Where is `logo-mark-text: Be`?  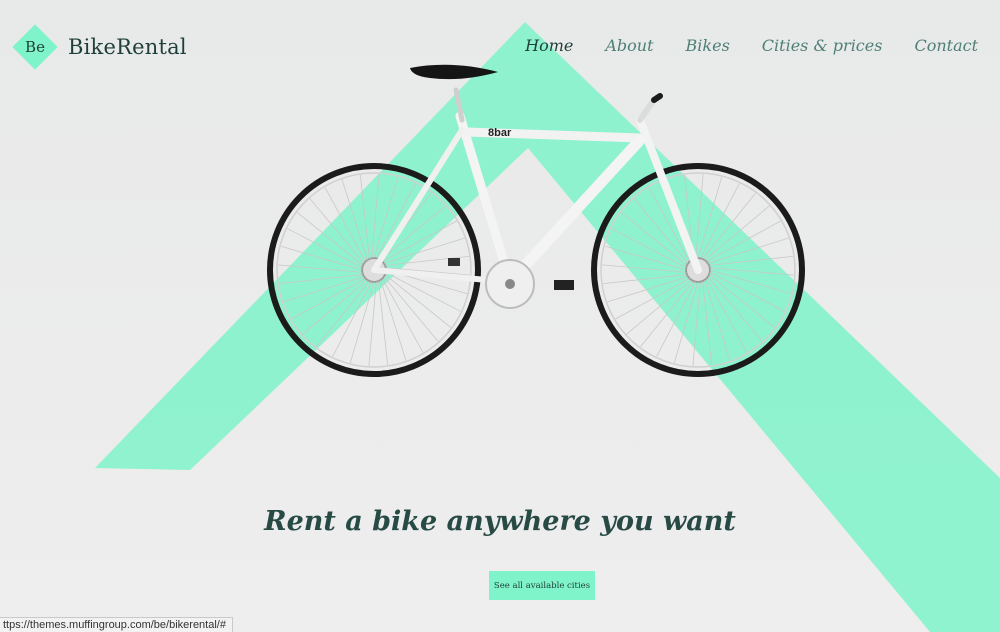
logo-mark-text: Be is located at coordinates (35, 47).